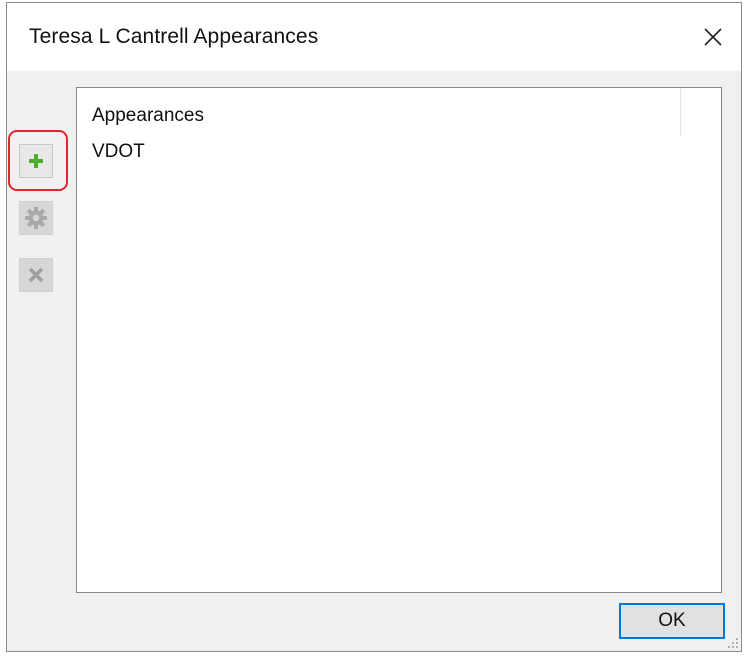 Image resolution: width=744 pixels, height=656 pixels. Describe the element at coordinates (118, 151) in the screenshot. I see `list-item-label: VDOT` at that location.